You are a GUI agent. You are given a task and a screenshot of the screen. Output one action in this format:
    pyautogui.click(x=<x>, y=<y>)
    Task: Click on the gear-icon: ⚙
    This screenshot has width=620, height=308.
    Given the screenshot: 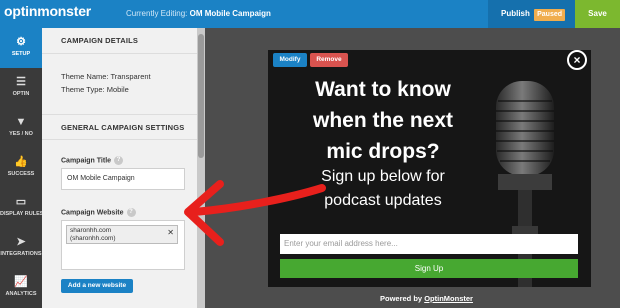 What is the action you would take?
    pyautogui.click(x=21, y=42)
    